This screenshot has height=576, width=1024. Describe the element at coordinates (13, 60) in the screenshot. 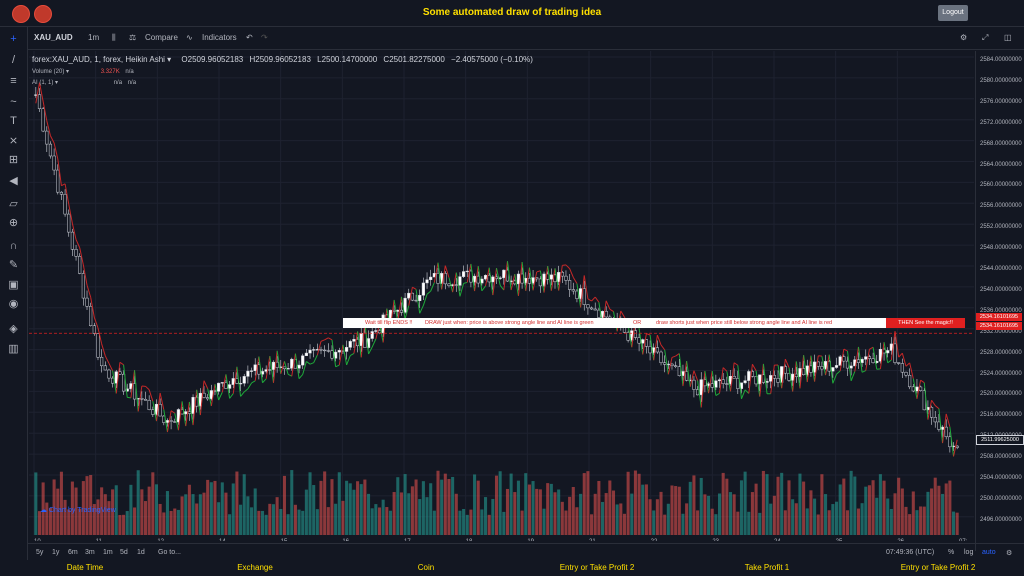

I see `trendline-icon: /` at that location.